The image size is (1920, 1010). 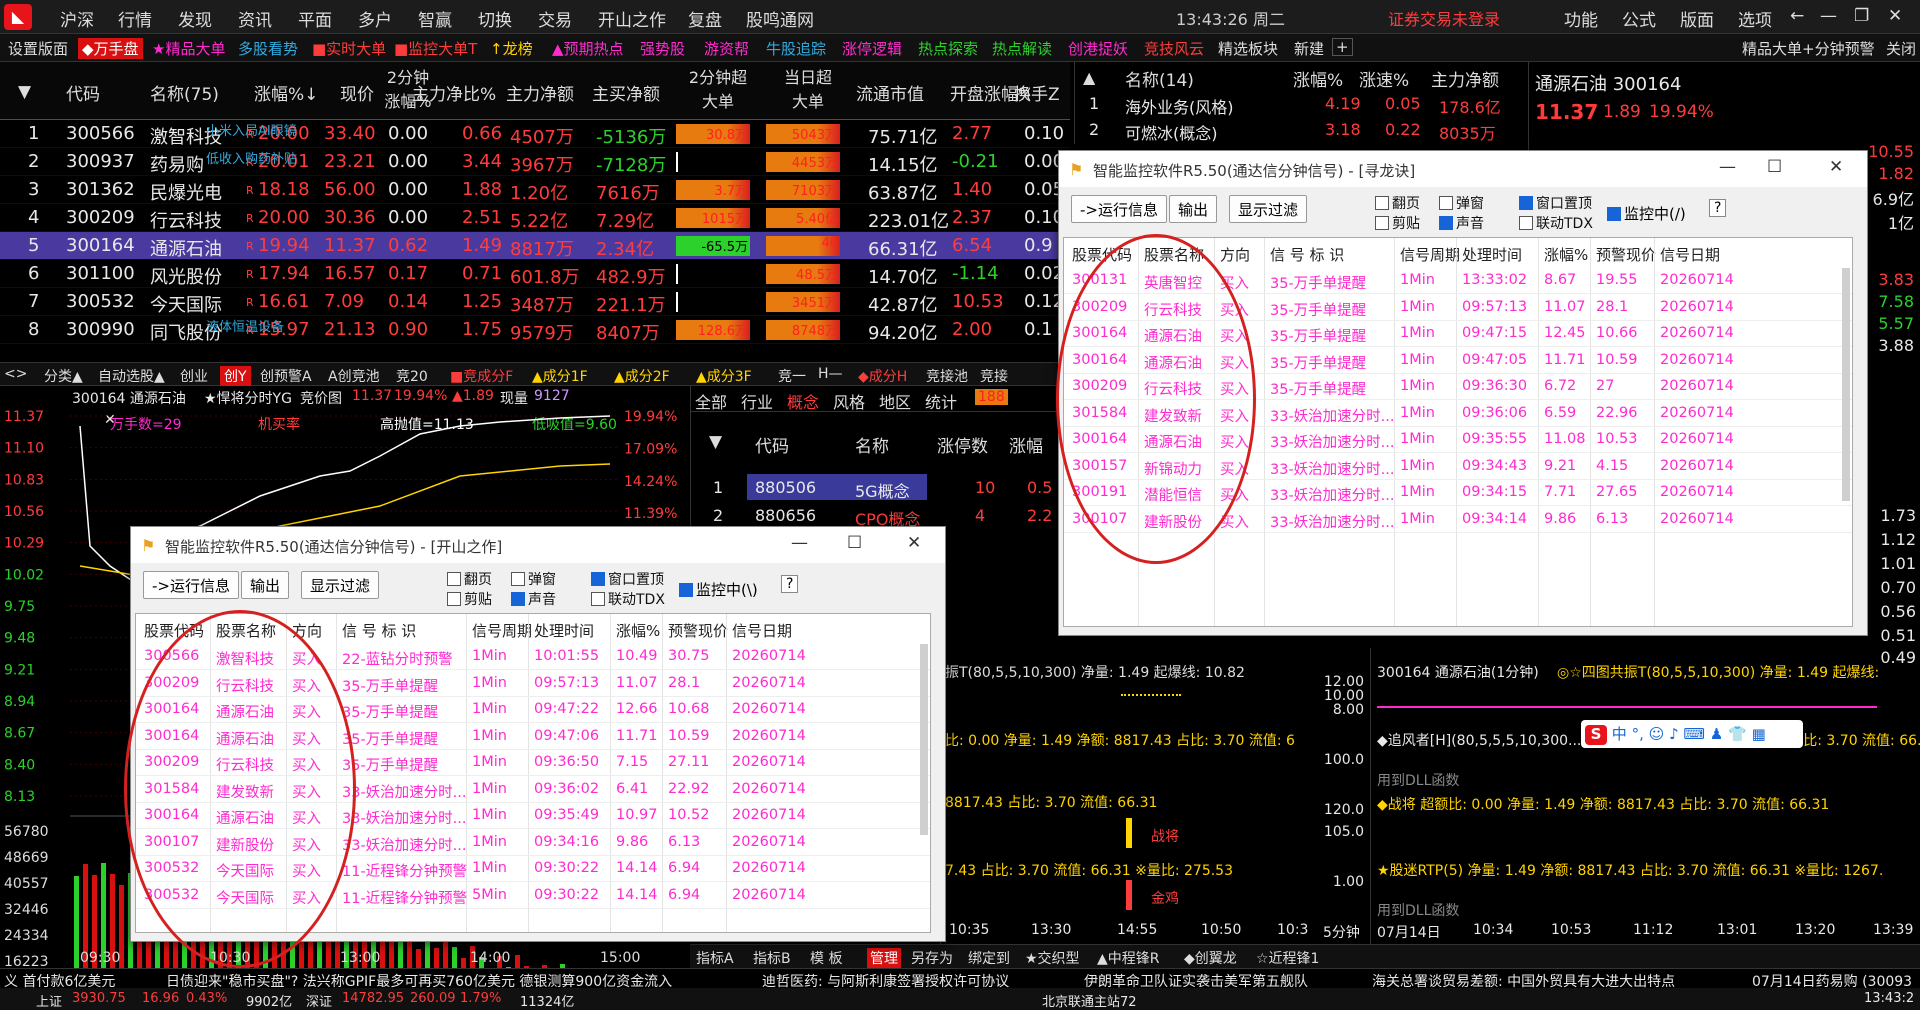 What do you see at coordinates (564, 630) in the screenshot?
I see `grid-header: 处理时间` at bounding box center [564, 630].